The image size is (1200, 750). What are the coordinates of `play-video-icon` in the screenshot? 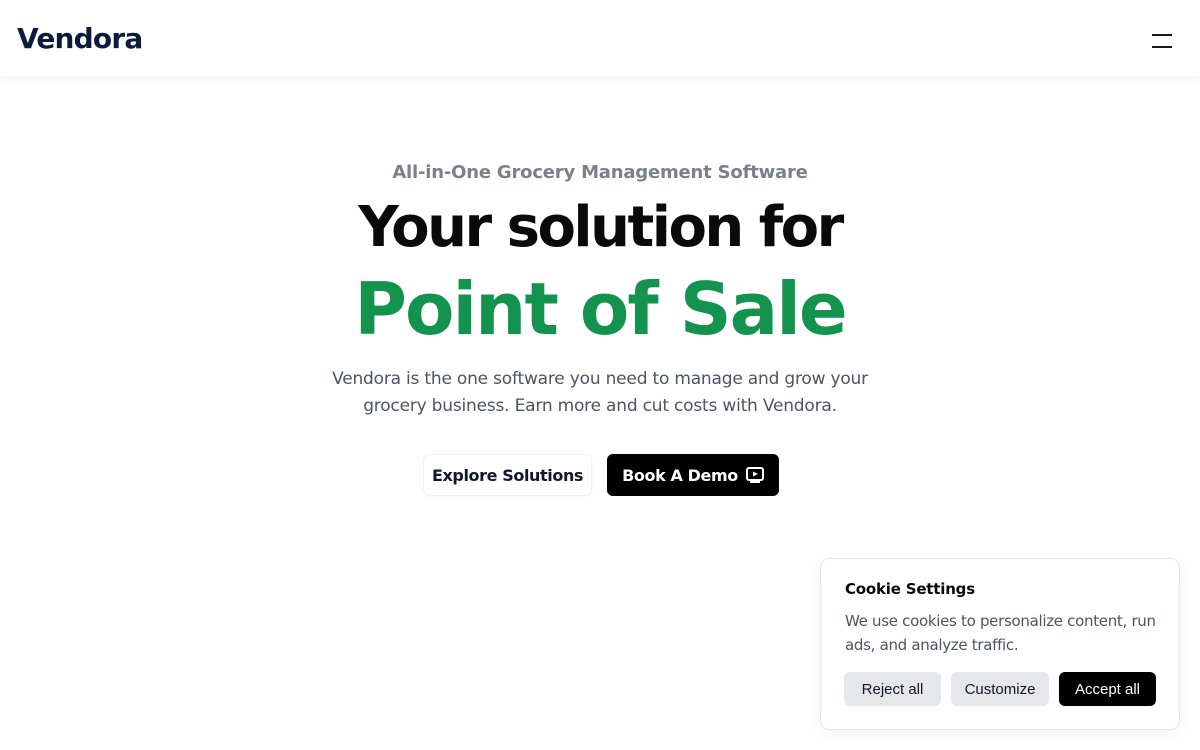 It's located at (754, 475).